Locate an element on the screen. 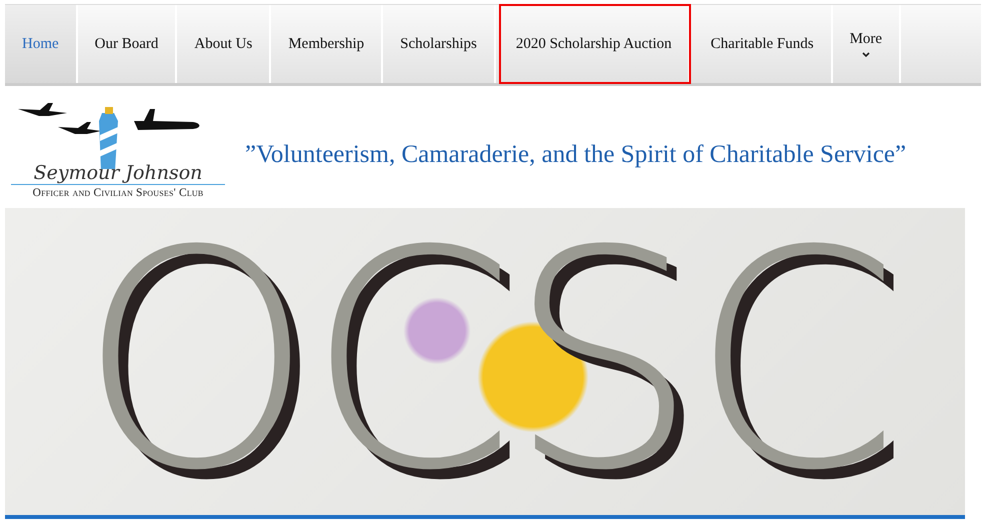  chevron-down-icon is located at coordinates (866, 55).